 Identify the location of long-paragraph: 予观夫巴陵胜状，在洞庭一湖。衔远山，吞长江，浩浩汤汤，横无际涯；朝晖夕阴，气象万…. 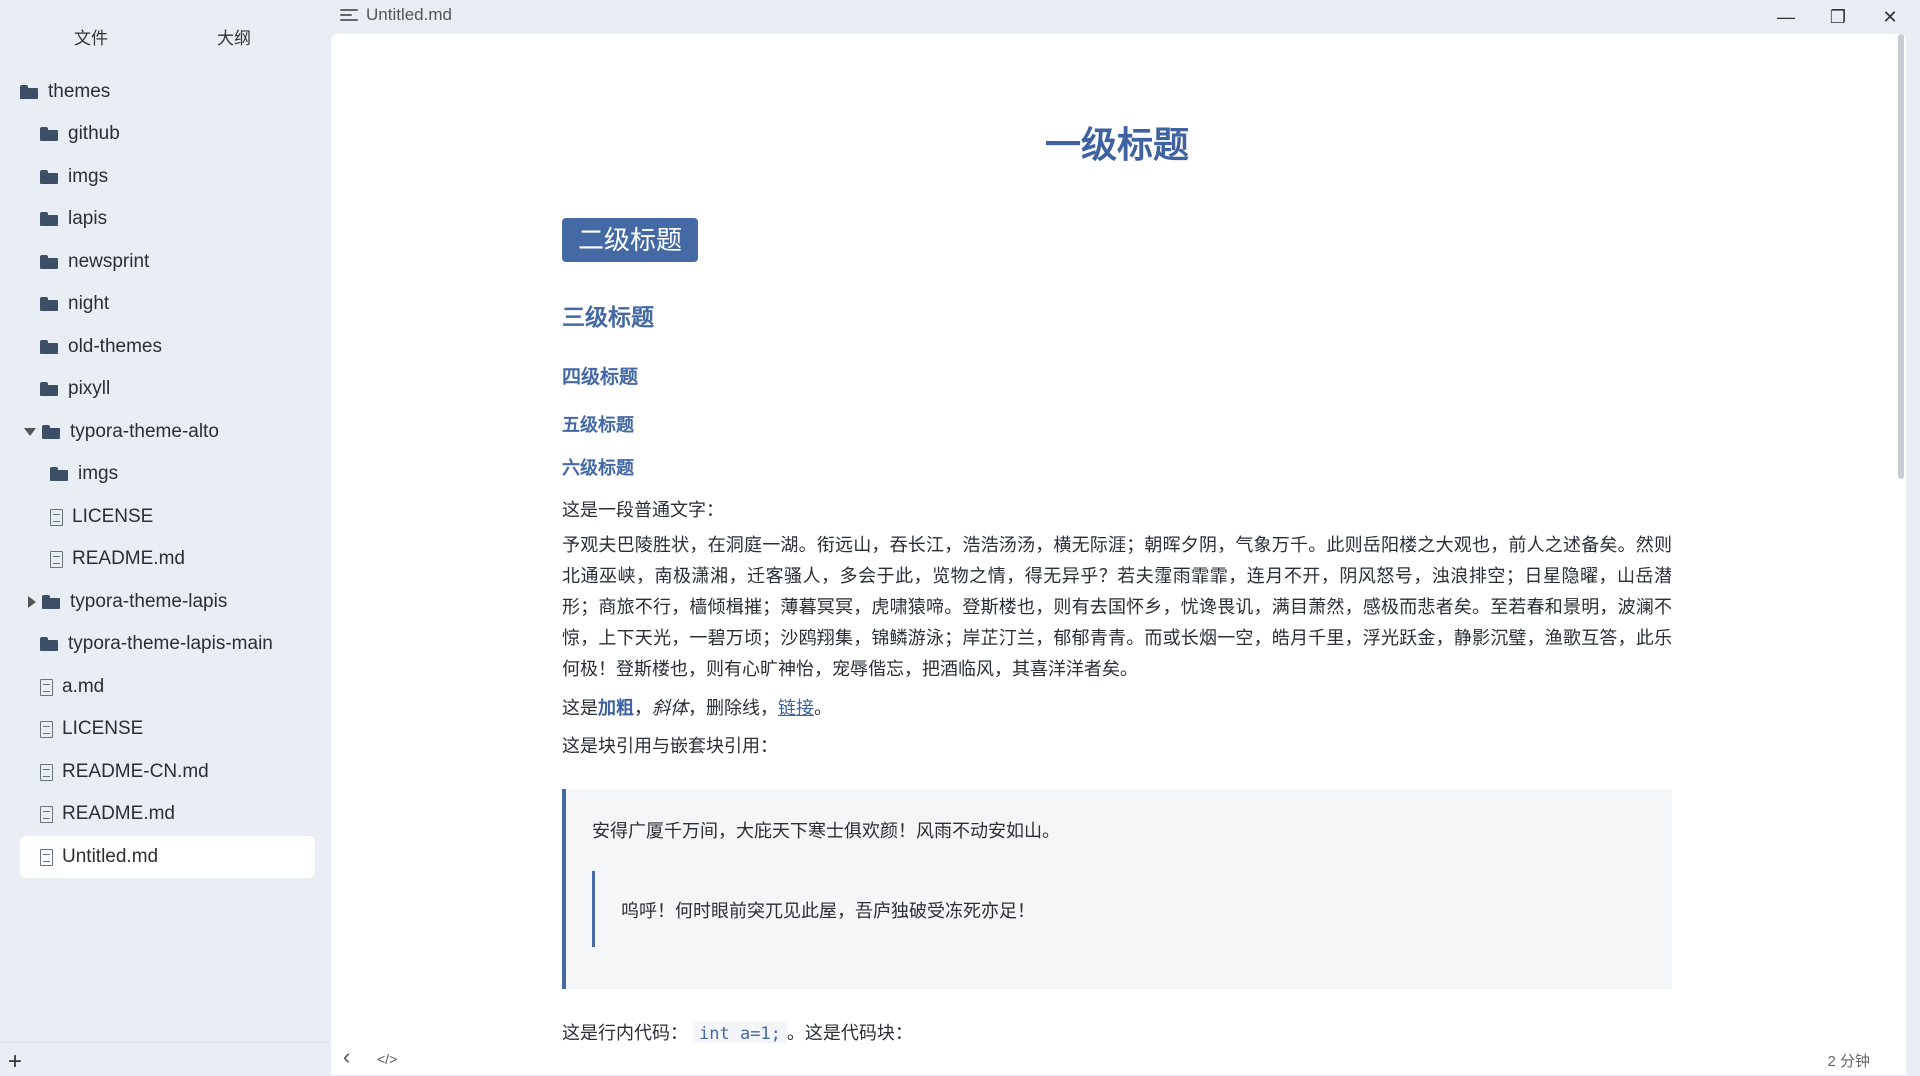
(1117, 607).